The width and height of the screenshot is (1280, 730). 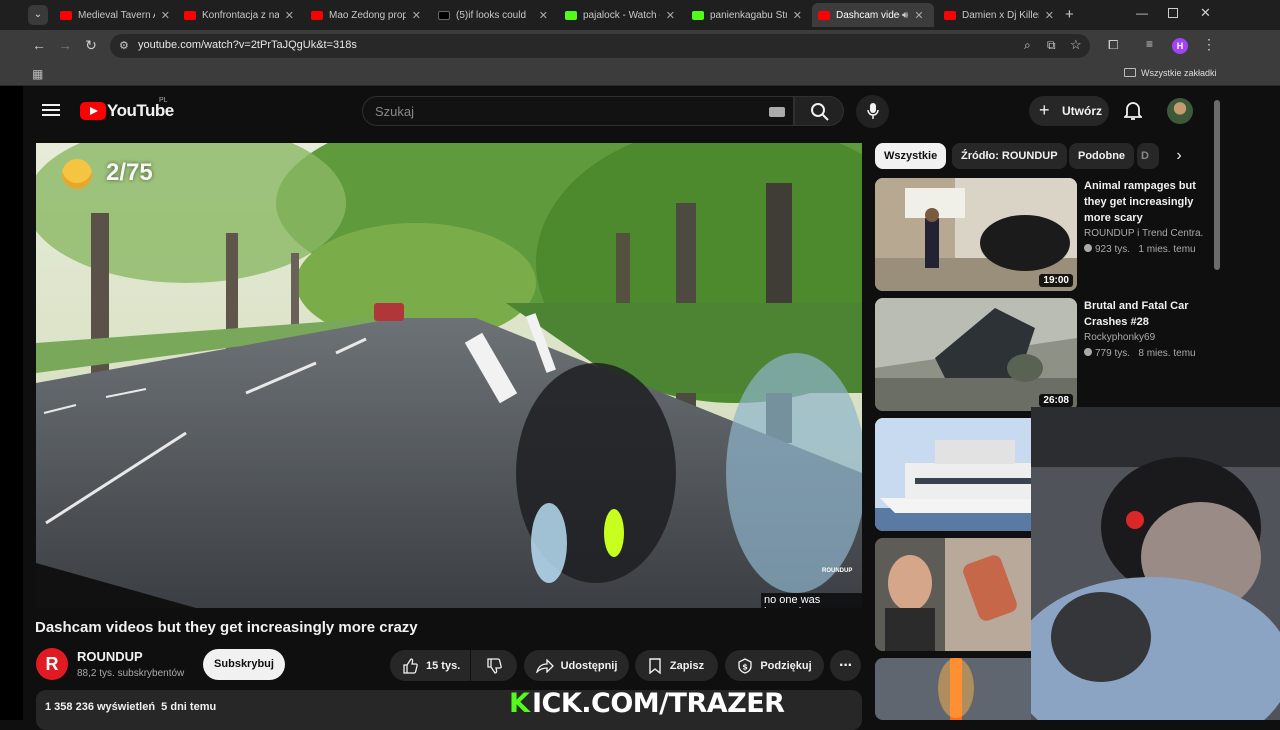 What do you see at coordinates (1179, 156) in the screenshot?
I see `chevron-right-icon: ›` at bounding box center [1179, 156].